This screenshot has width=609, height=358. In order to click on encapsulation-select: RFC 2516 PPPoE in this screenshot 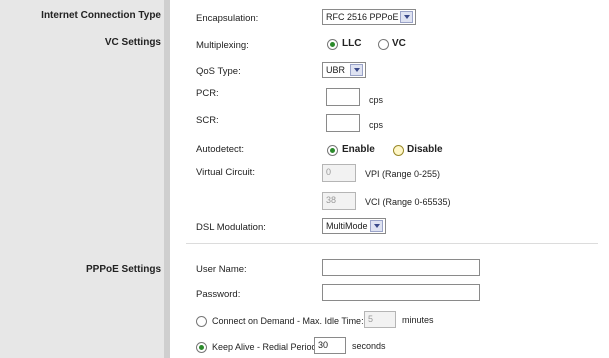, I will do `click(369, 17)`.